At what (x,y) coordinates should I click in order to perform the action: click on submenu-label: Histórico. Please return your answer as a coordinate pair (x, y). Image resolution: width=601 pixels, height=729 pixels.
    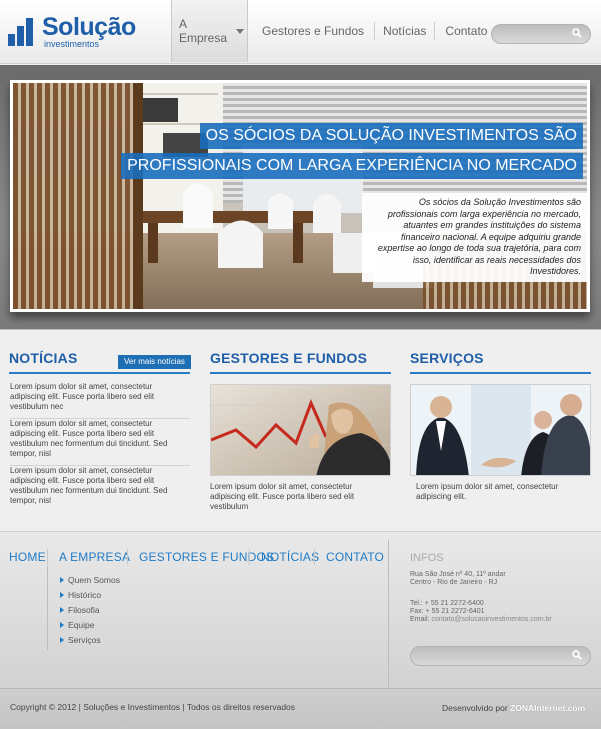
    Looking at the image, I should click on (85, 595).